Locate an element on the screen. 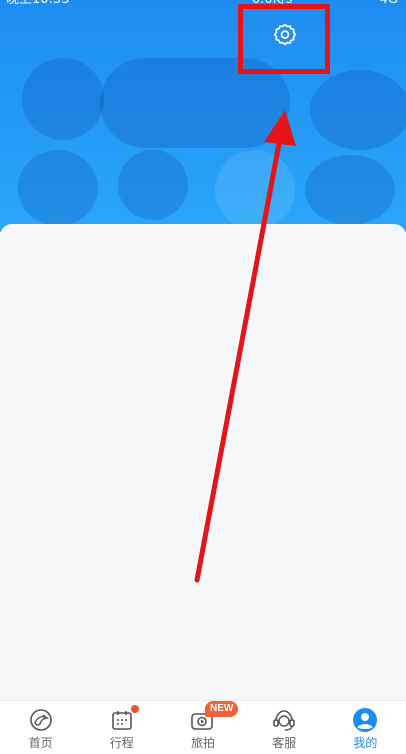 The image size is (406, 754). camera-icon: NEW is located at coordinates (214, 717).